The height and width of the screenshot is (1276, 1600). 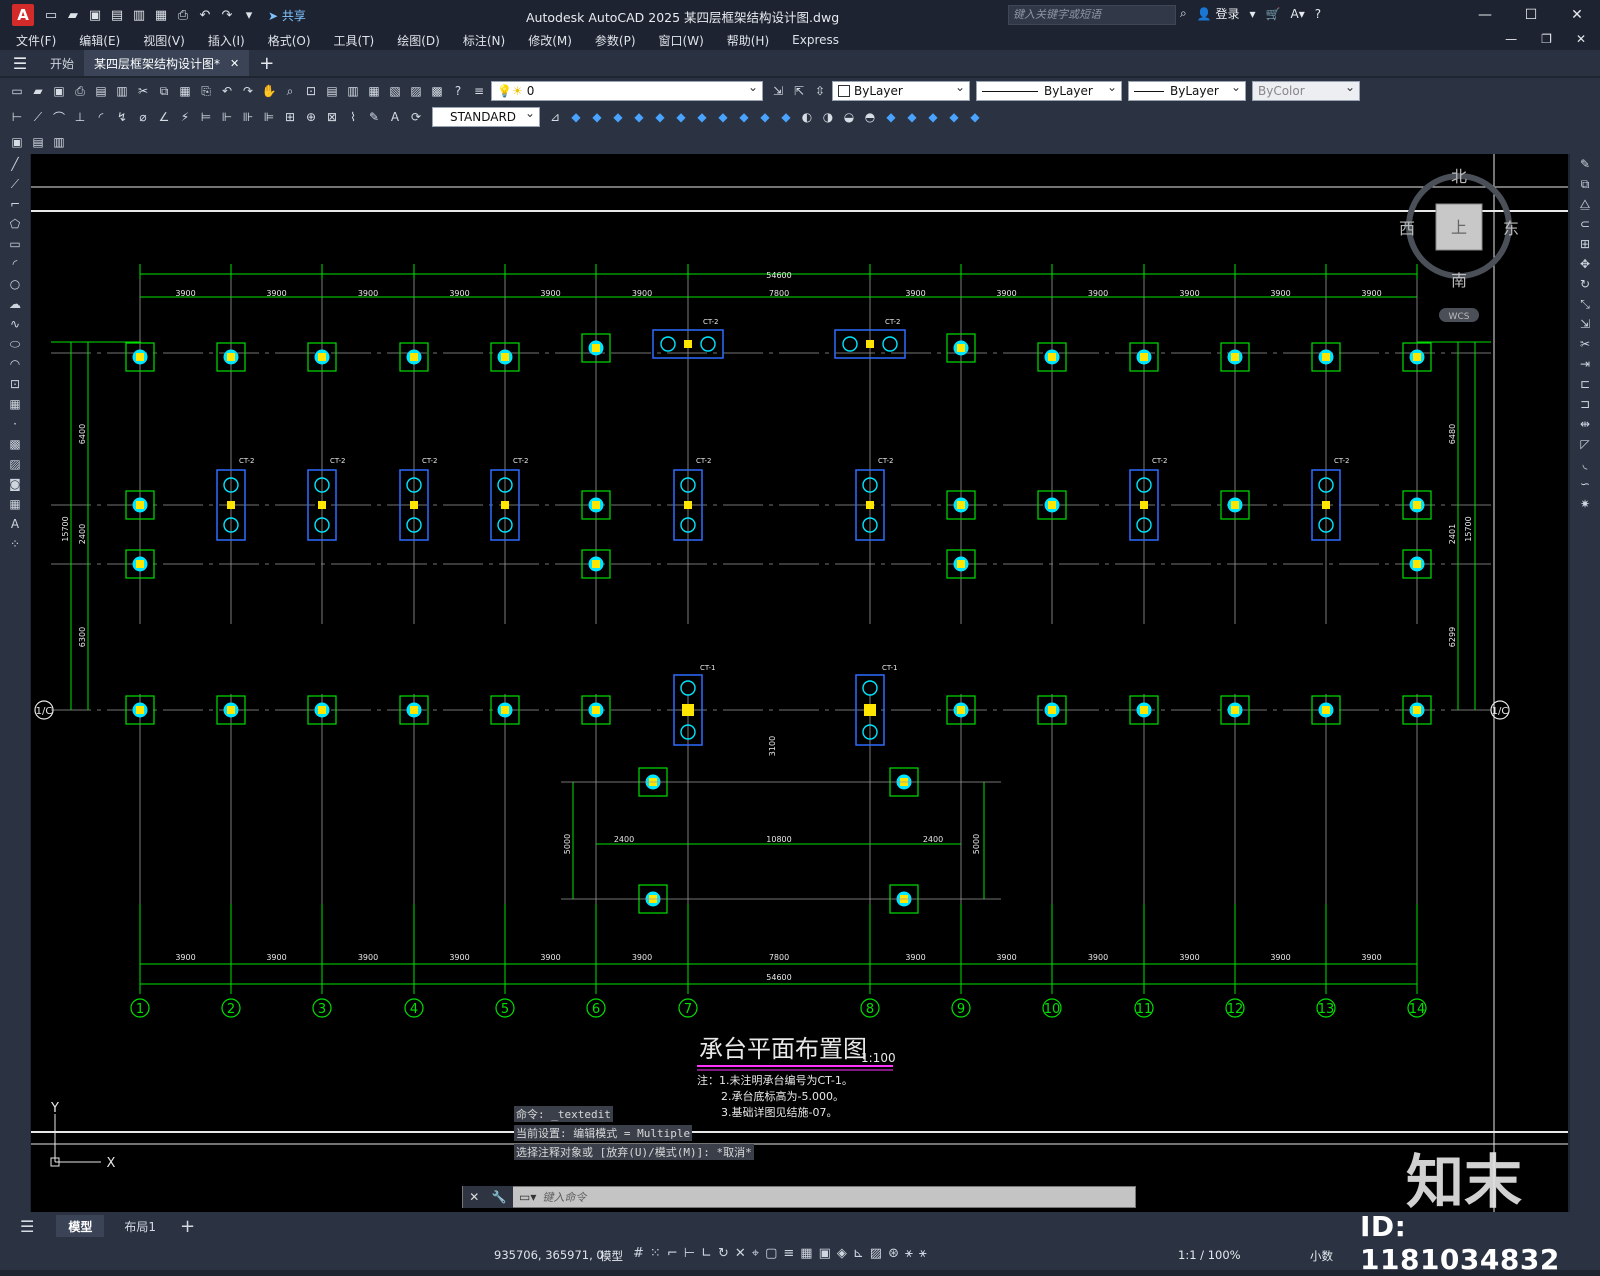 What do you see at coordinates (740, 1253) in the screenshot?
I see `isometric-icon: ✕` at bounding box center [740, 1253].